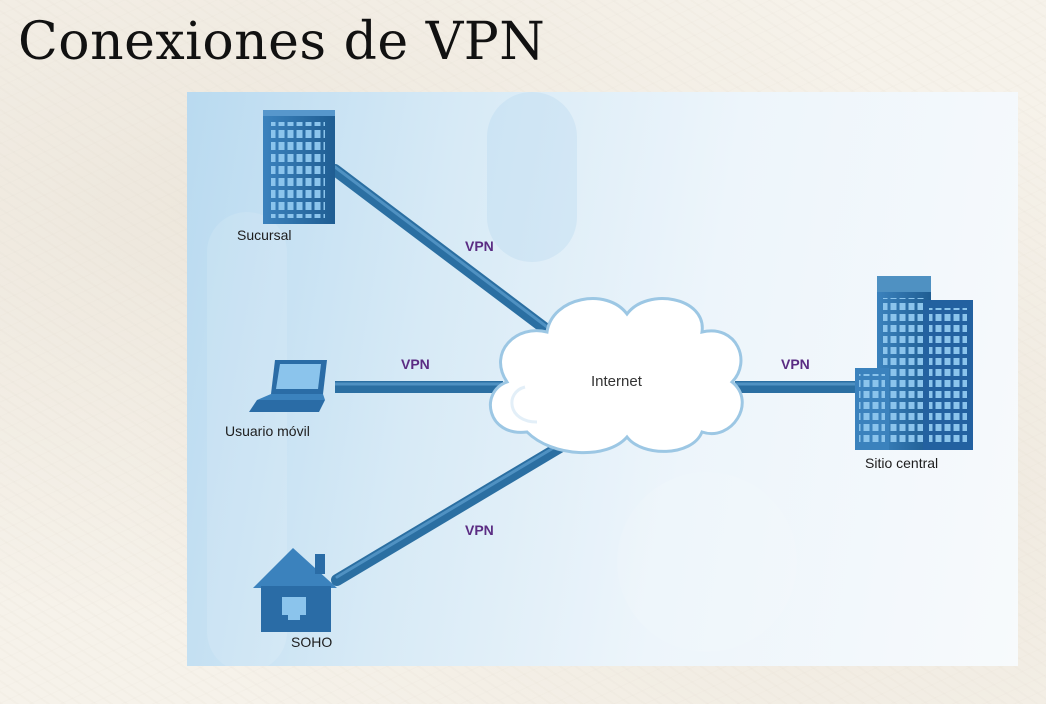  Describe the element at coordinates (902, 463) in the screenshot. I see `node-label-central-site: Sitio central` at that location.